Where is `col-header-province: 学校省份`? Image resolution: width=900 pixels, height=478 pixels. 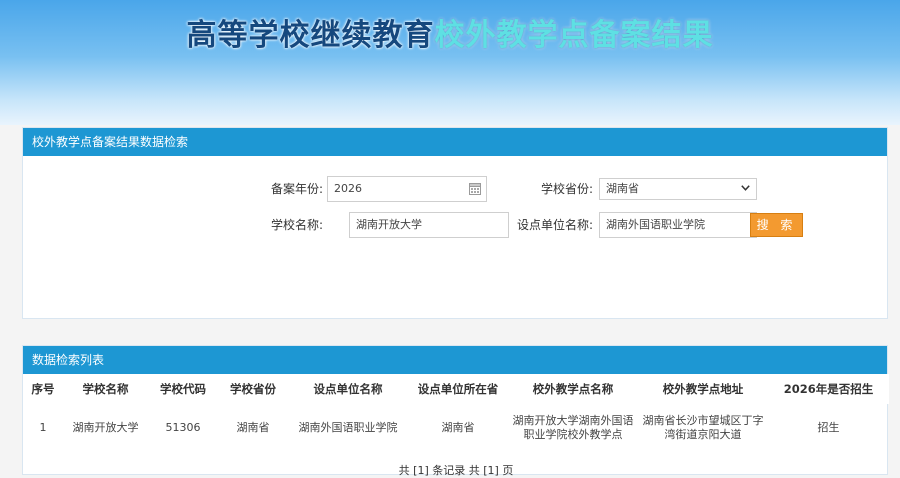
col-header-province: 学校省份 is located at coordinates (253, 389).